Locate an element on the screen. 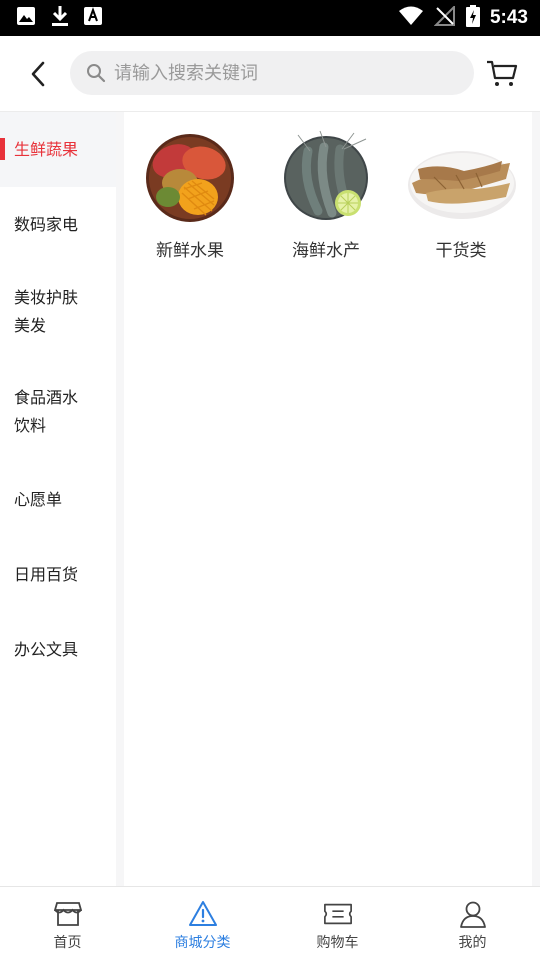  status-bar: 5:43 is located at coordinates (270, 18).